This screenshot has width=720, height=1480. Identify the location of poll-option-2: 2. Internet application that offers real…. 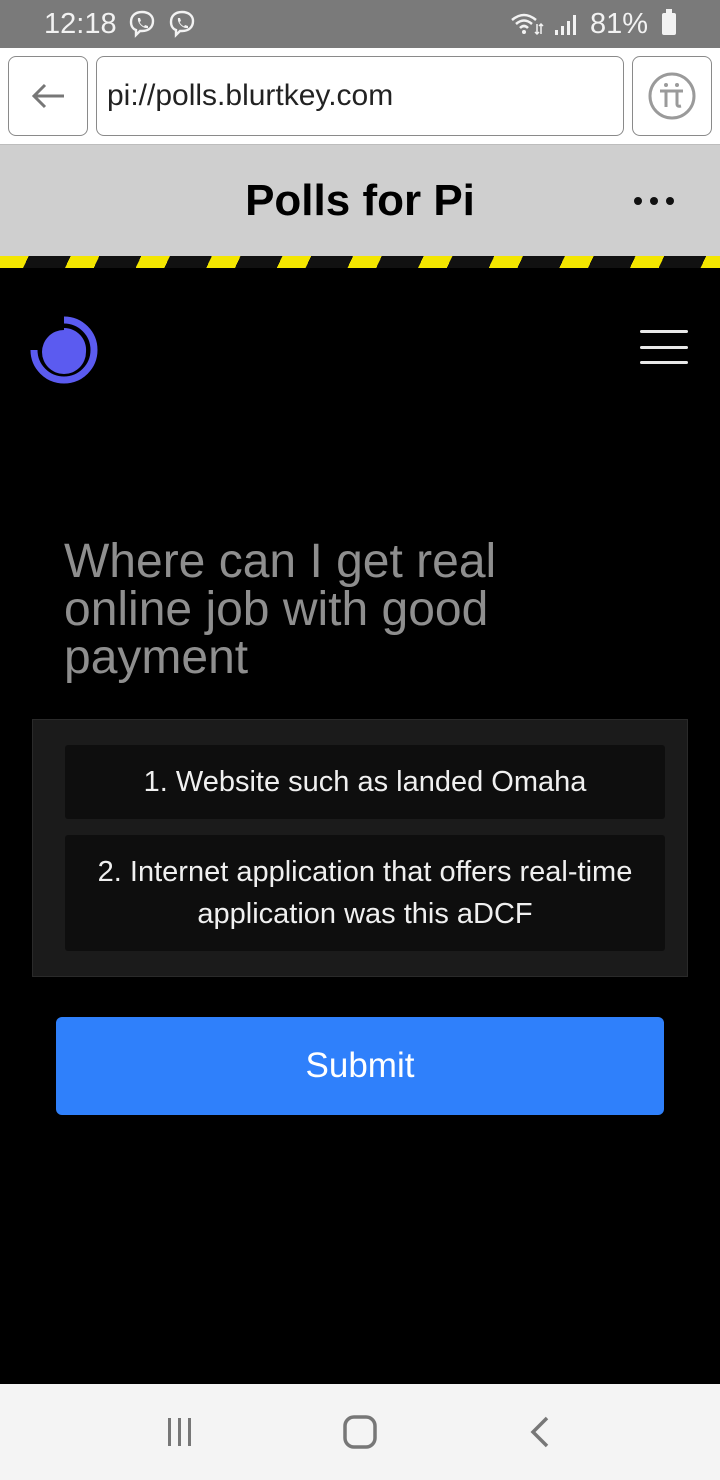
(365, 893).